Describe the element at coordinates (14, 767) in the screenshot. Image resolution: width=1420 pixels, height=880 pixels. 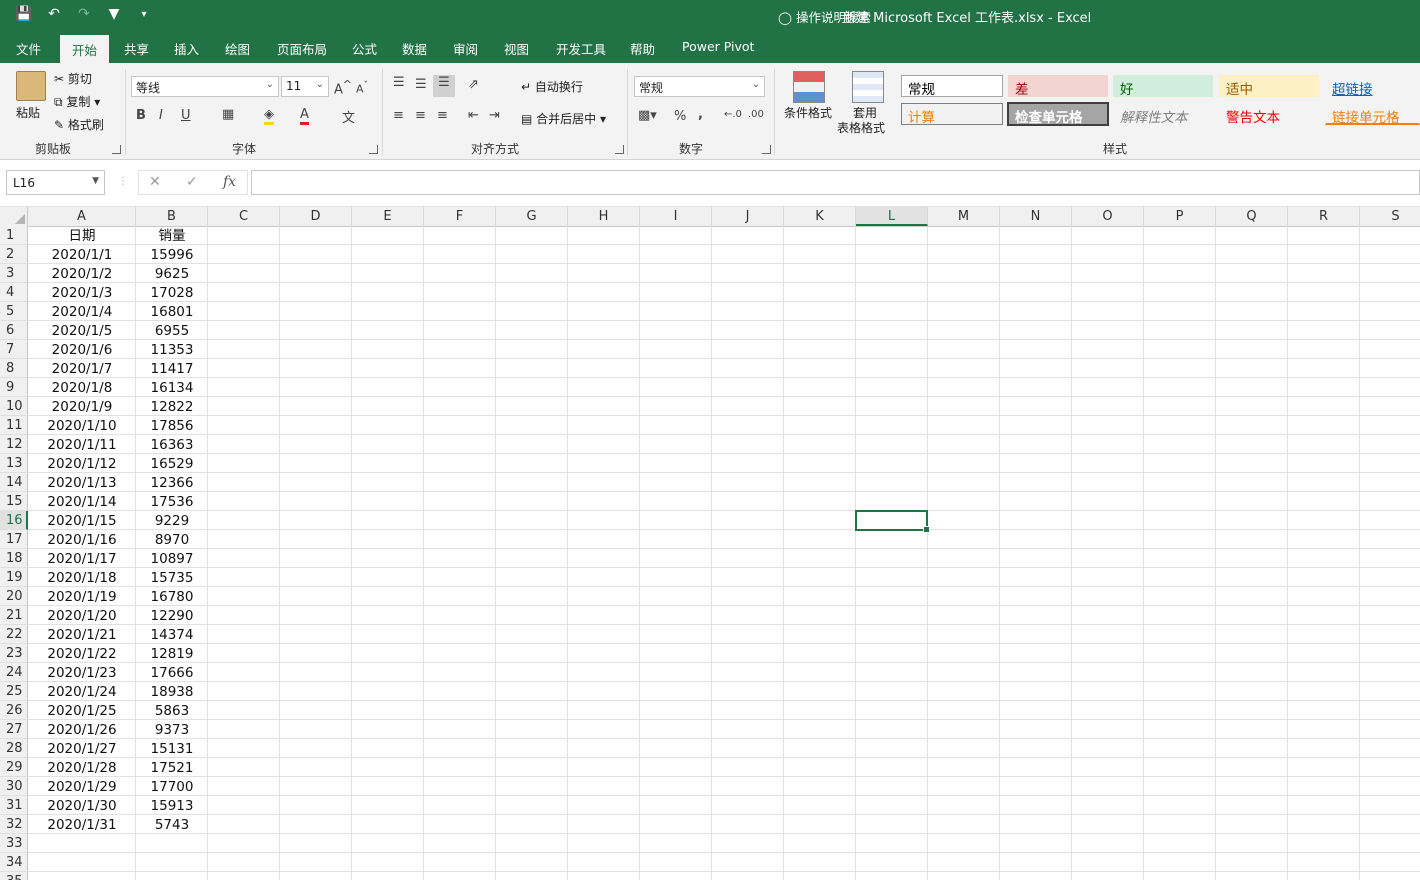
I see `row-header-29: 29` at that location.